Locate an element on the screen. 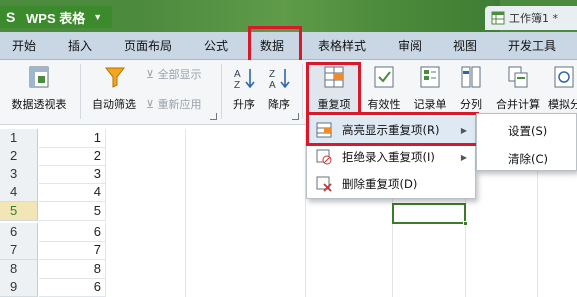  record-form-icon is located at coordinates (430, 77).